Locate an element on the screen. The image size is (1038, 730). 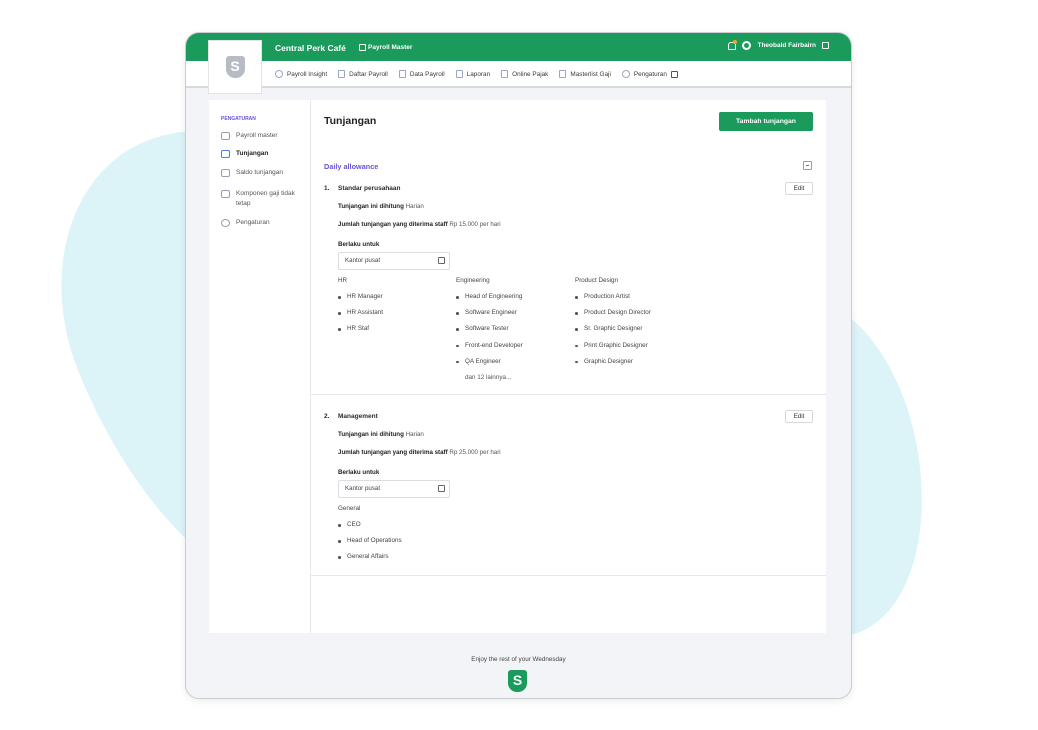
list-item: HR Assistant is located at coordinates (360, 317).